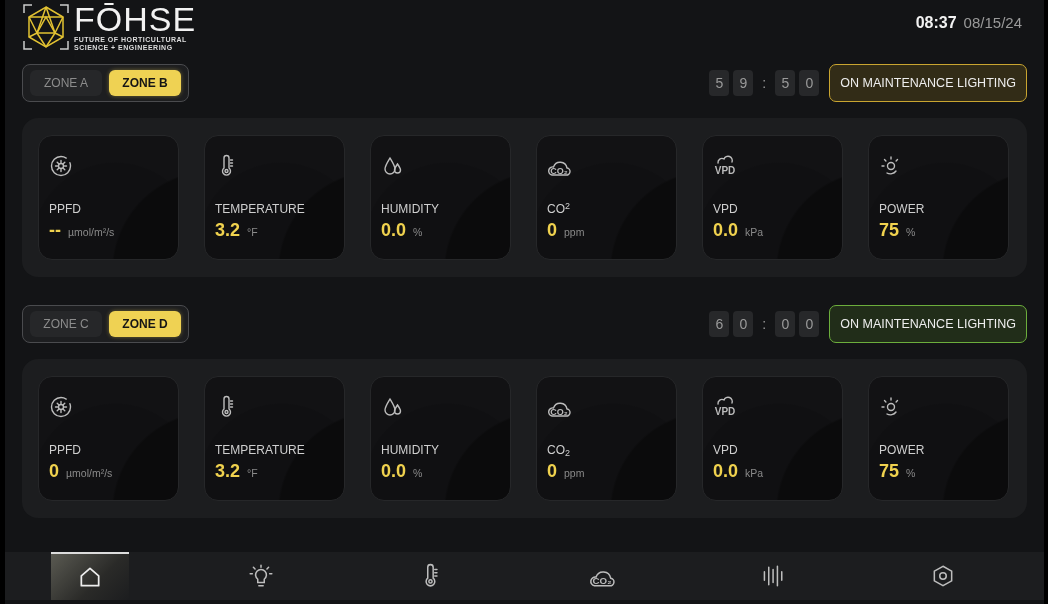  Describe the element at coordinates (145, 83) in the screenshot. I see `zone-tab: ZONE B` at that location.